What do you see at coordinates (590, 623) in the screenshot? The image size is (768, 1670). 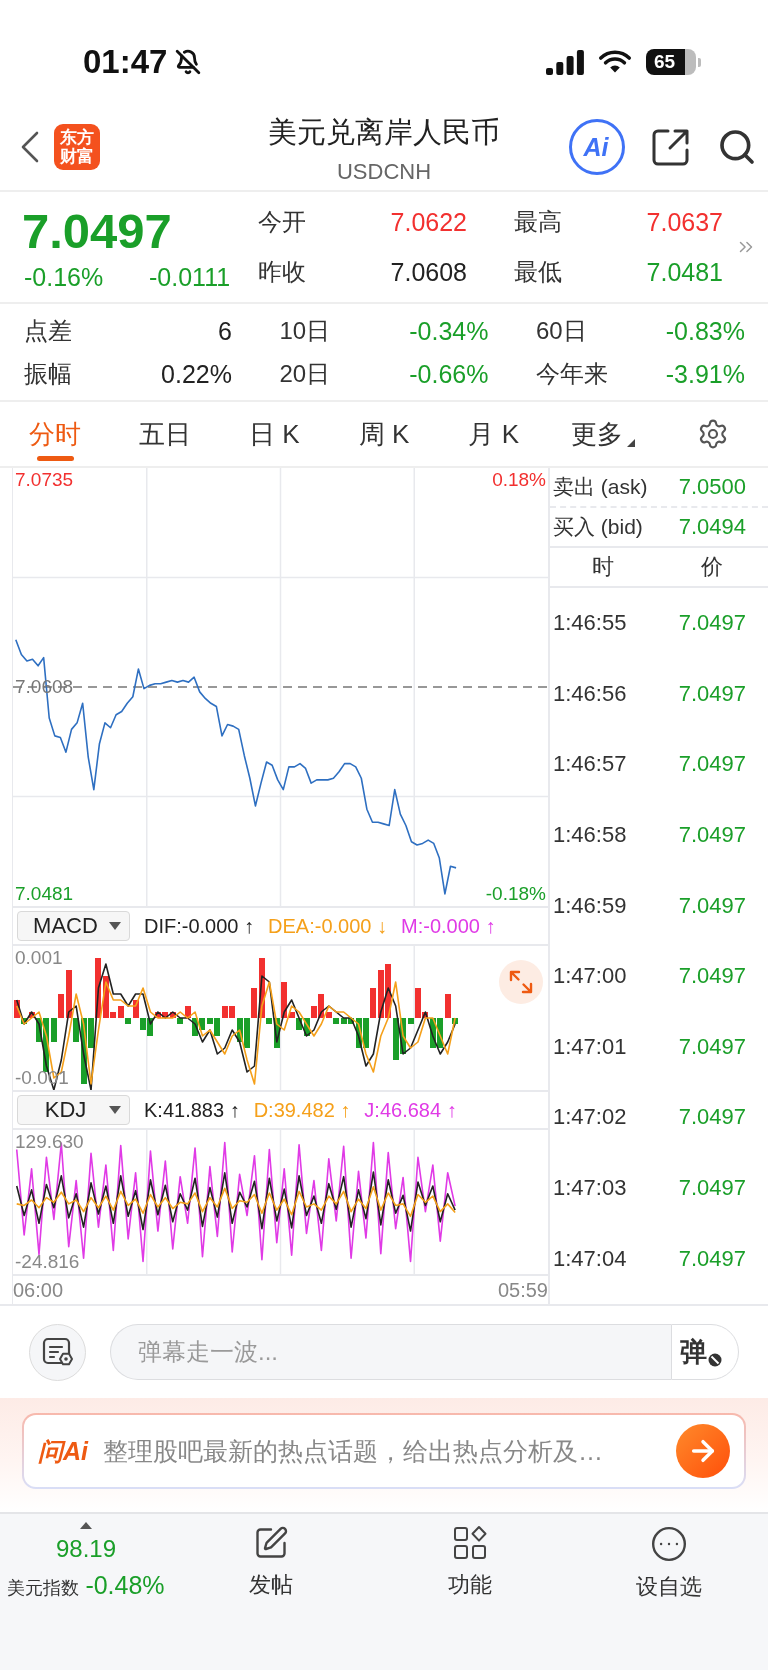 I see `tick-time: 1:46:55` at bounding box center [590, 623].